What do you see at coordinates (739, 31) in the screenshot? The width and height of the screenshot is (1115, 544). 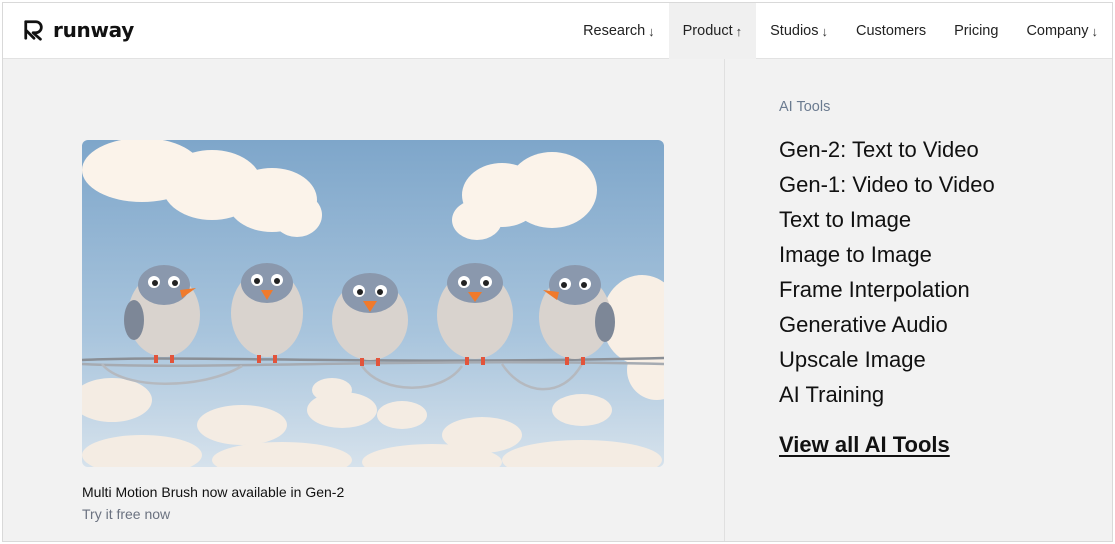 I see `arrow-up-icon: ↑` at bounding box center [739, 31].